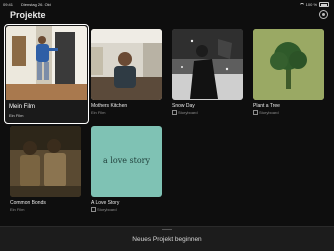 This screenshot has height=251, width=334. I want to click on status-indicators: 100 %, so click(314, 4).